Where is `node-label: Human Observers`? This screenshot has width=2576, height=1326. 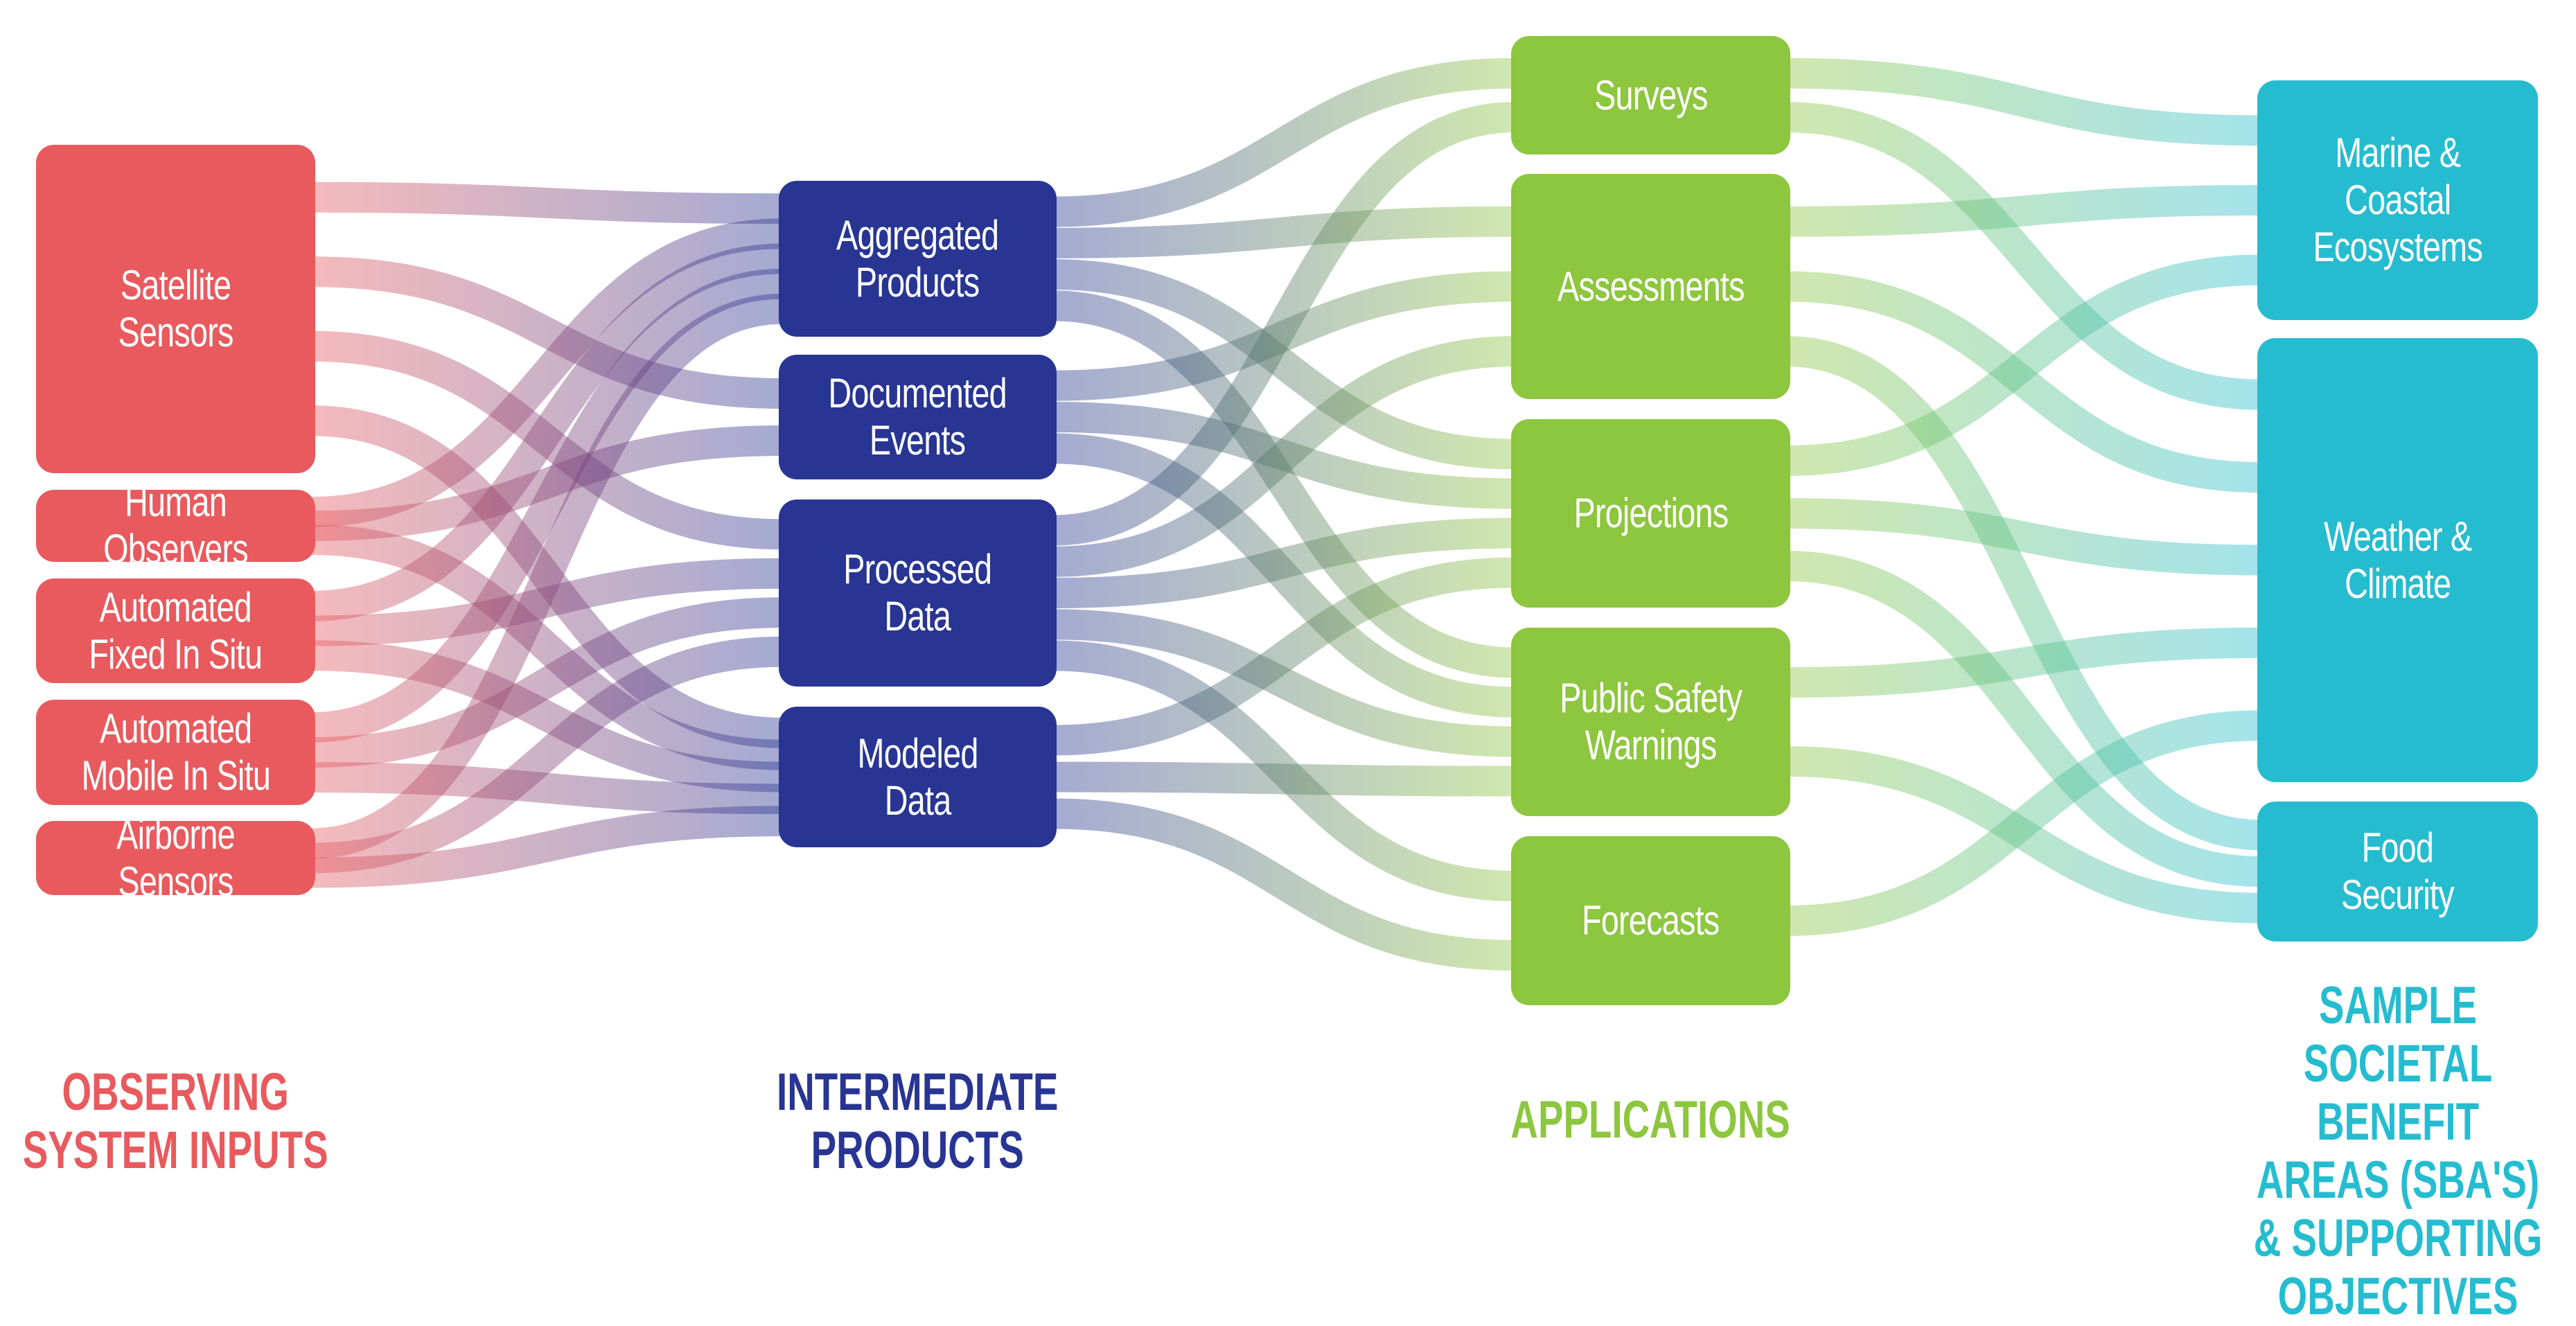 node-label: Human Observers is located at coordinates (175, 526).